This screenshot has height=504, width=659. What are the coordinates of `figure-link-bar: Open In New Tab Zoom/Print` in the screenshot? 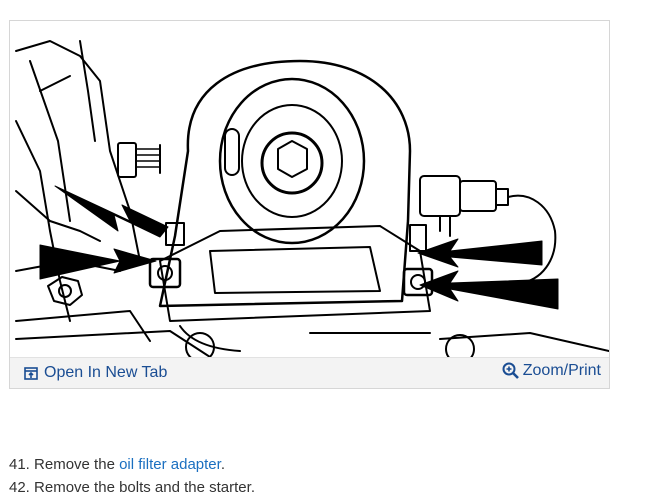 It's located at (309, 372).